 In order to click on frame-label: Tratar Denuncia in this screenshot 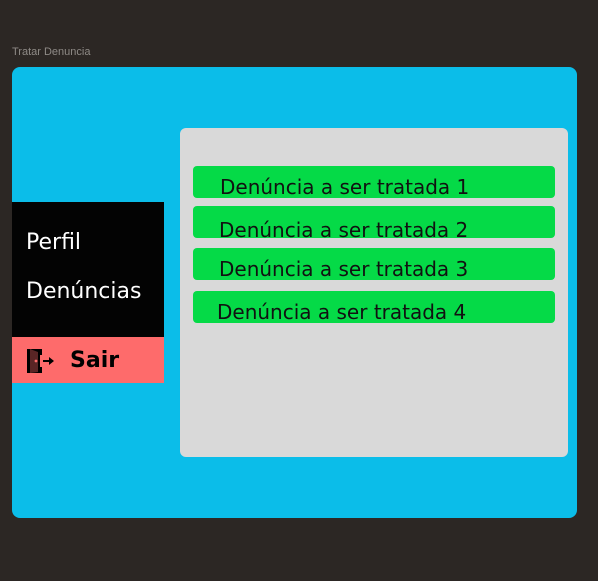, I will do `click(51, 52)`.